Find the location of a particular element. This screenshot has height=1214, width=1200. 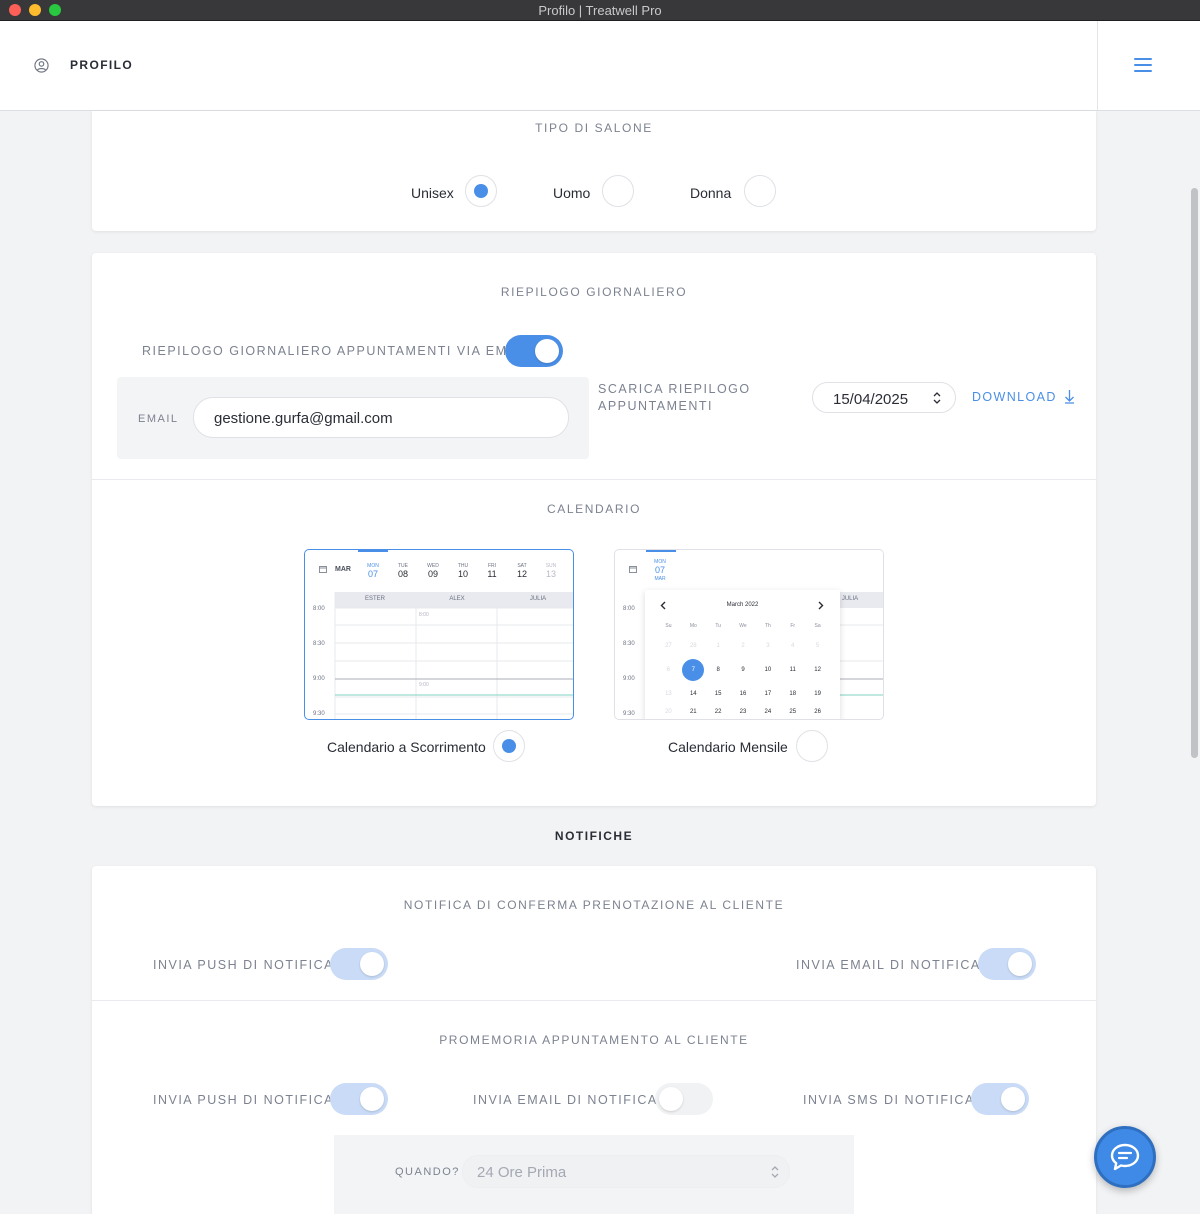

month-day: 27 is located at coordinates (668, 646).